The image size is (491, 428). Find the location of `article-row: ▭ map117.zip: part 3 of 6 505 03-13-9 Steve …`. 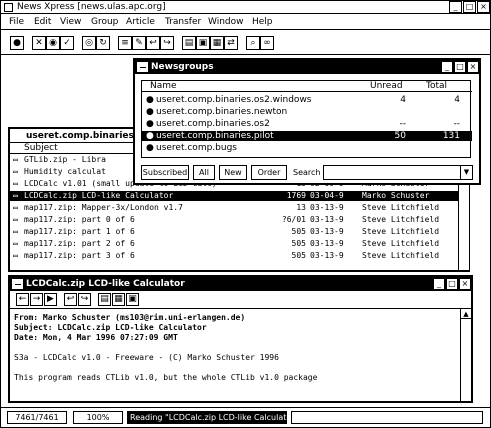

article-row: ▭ map117.zip: part 3 of 6 505 03-13-9 Steve … is located at coordinates (234, 256).